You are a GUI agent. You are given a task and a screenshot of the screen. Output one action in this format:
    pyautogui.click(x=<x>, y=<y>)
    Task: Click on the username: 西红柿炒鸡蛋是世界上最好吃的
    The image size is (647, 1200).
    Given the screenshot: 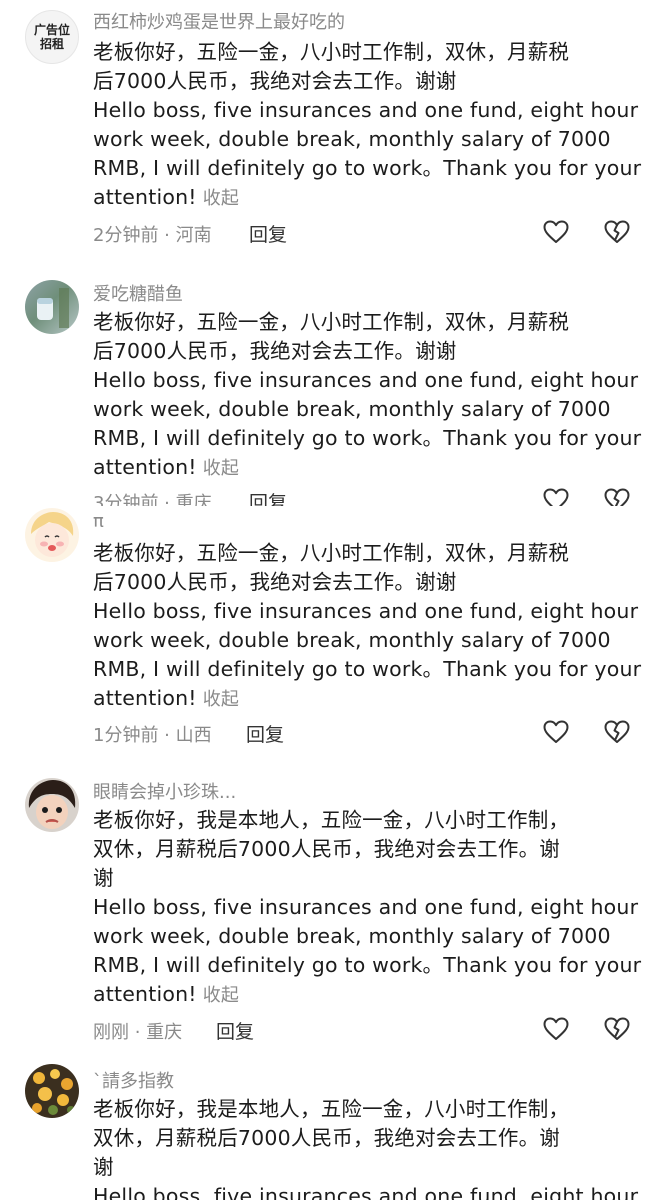 What is the action you would take?
    pyautogui.click(x=219, y=21)
    